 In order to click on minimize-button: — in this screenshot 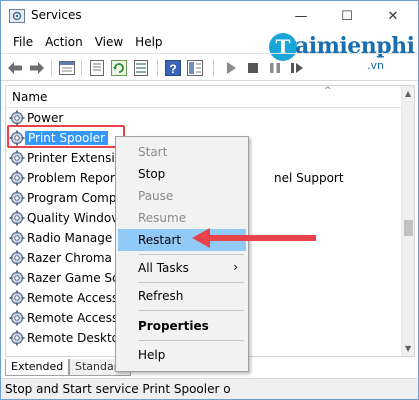, I will do `click(301, 16)`.